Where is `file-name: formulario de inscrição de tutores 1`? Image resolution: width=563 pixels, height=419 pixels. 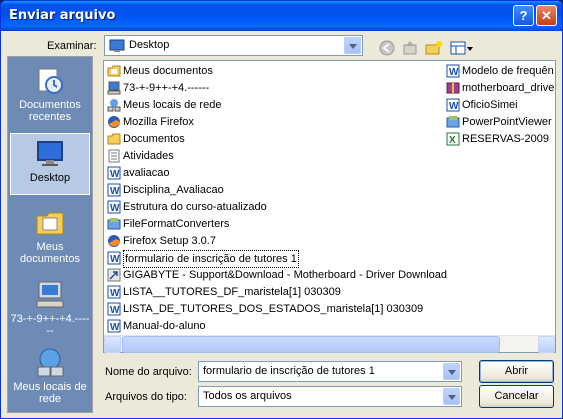 file-name: formulario de inscrição de tutores 1 is located at coordinates (211, 259).